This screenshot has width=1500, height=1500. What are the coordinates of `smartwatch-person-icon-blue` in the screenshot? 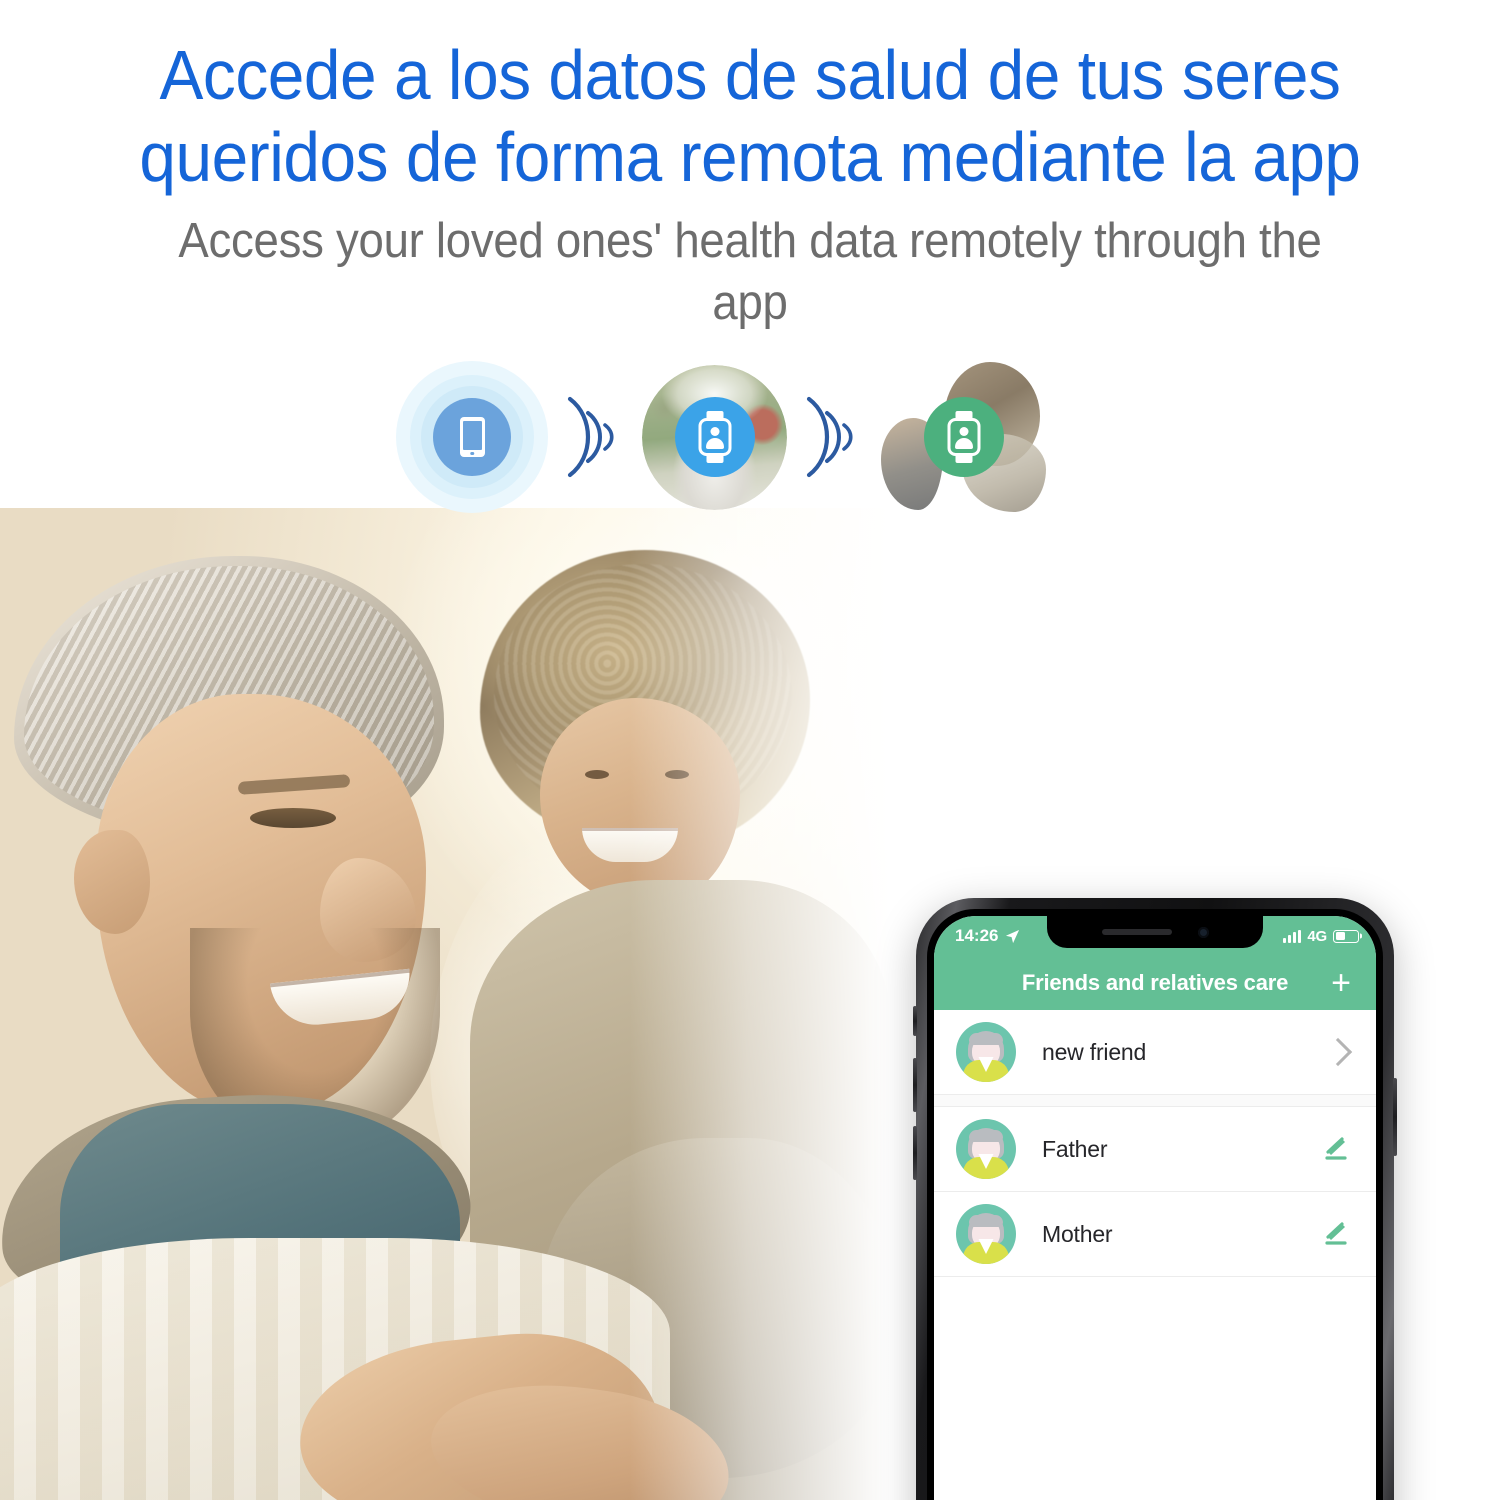 It's located at (714, 437).